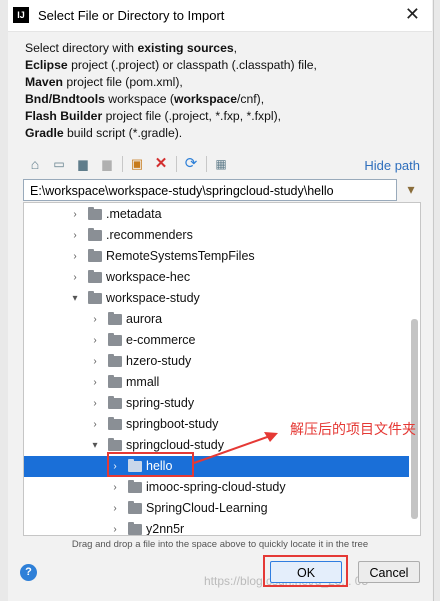 Image resolution: width=440 pixels, height=601 pixels. What do you see at coordinates (389, 572) in the screenshot?
I see `cancel-button: Cancel` at bounding box center [389, 572].